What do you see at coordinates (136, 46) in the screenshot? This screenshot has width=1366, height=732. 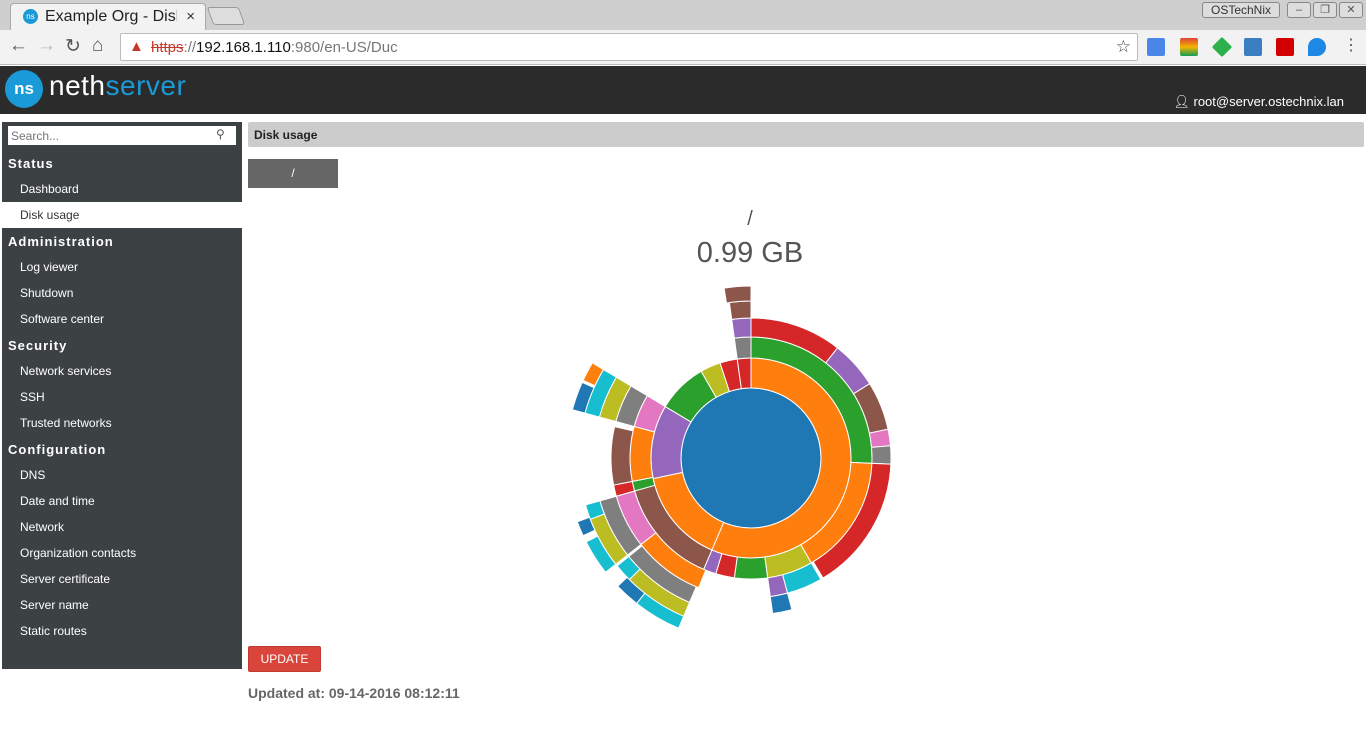 I see `warning-icon: ▲` at bounding box center [136, 46].